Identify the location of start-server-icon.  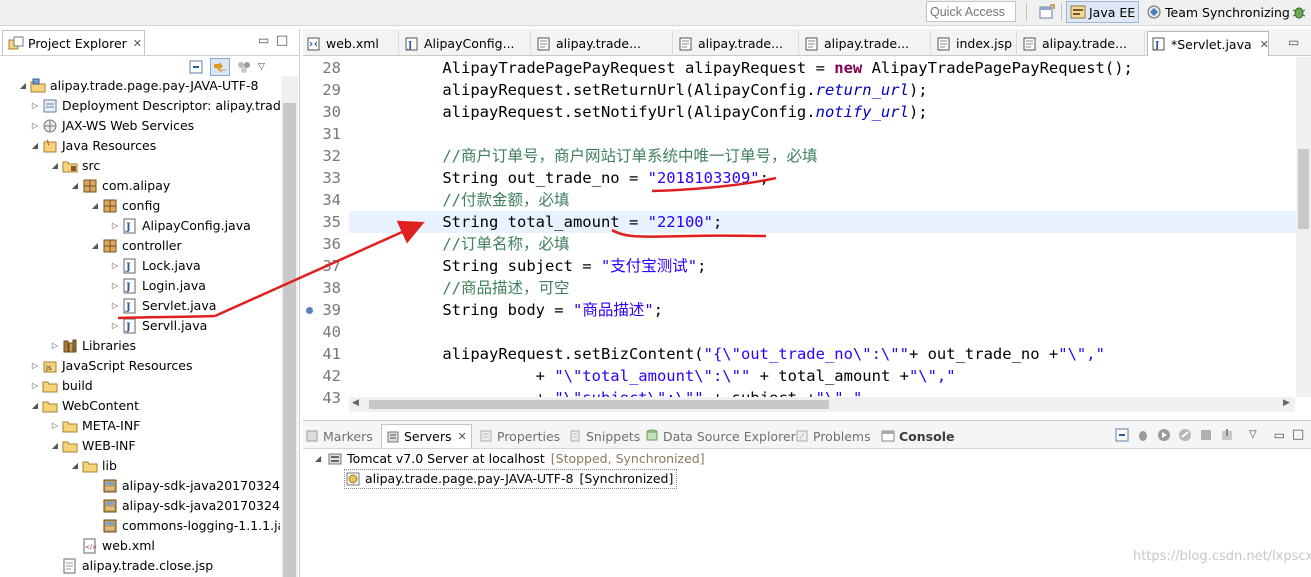
(1164, 435).